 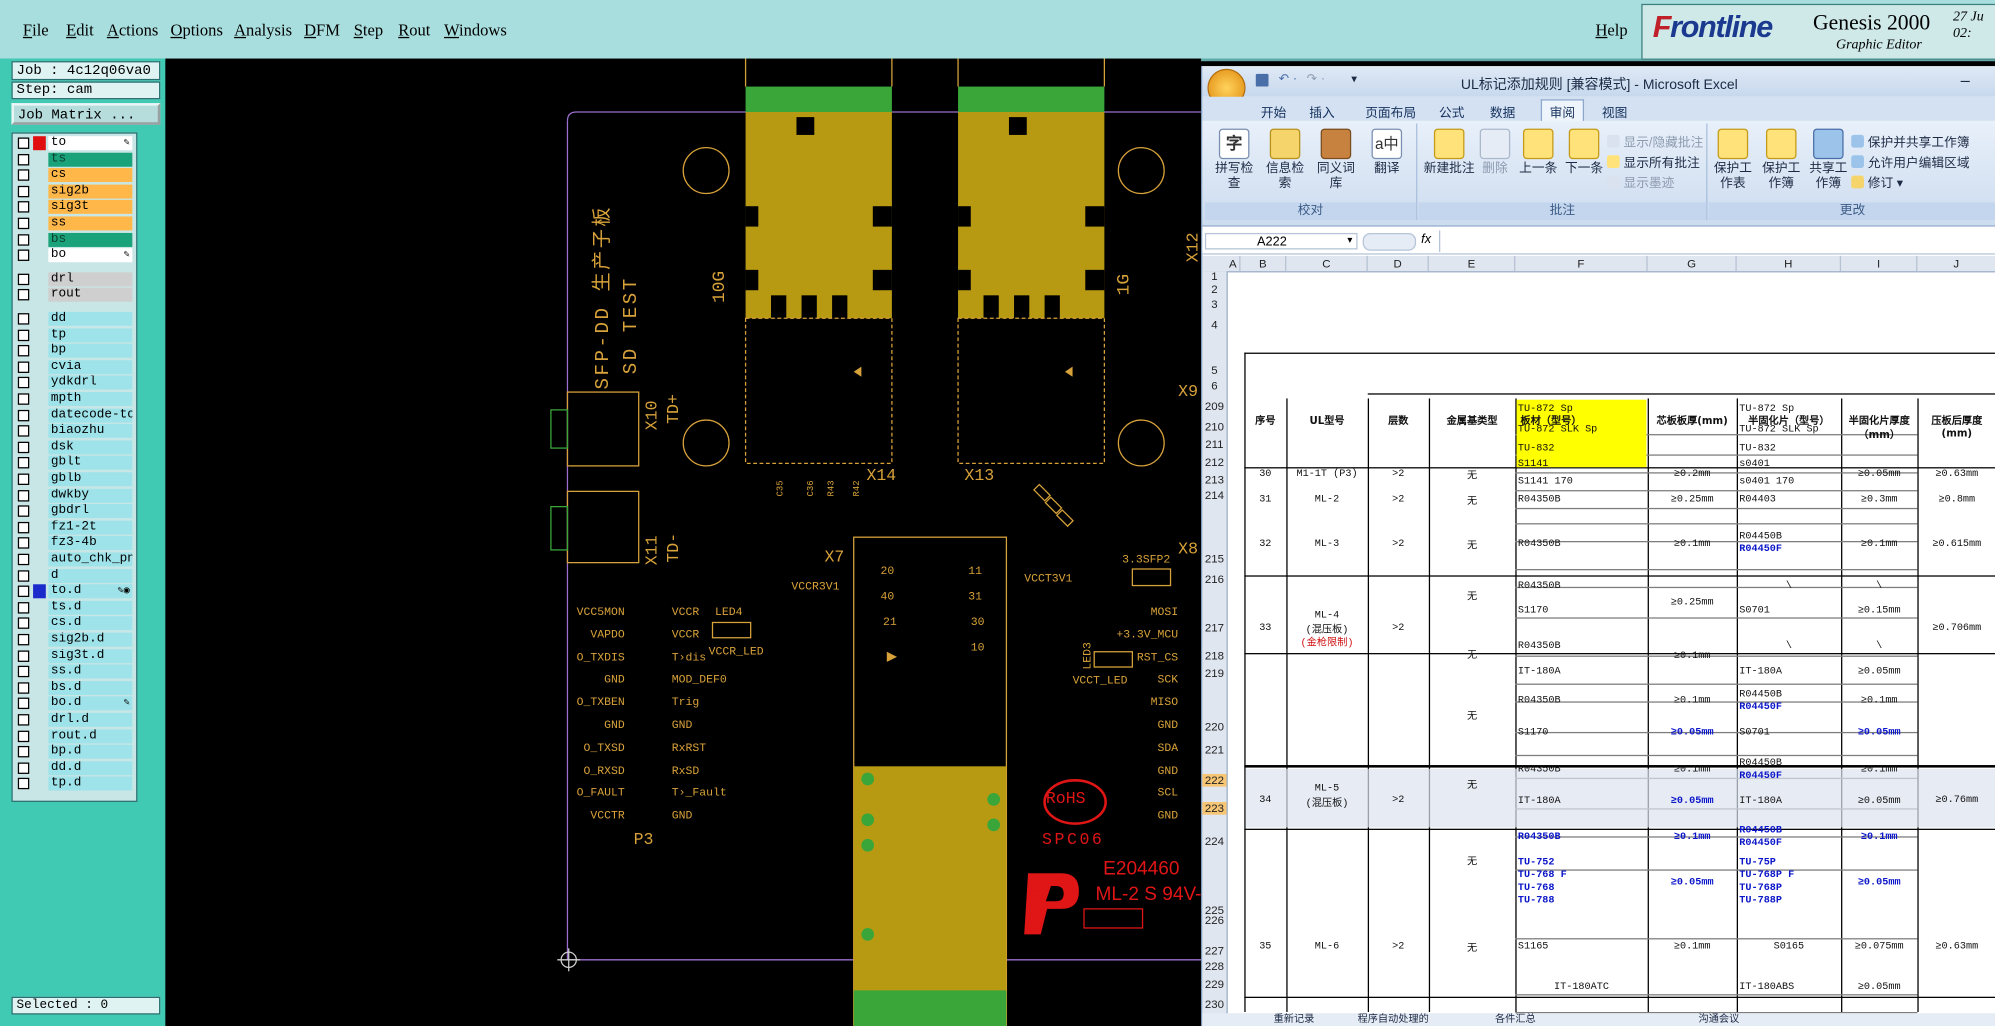 I want to click on track-changes-button: 修订 ▾, so click(x=1877, y=181).